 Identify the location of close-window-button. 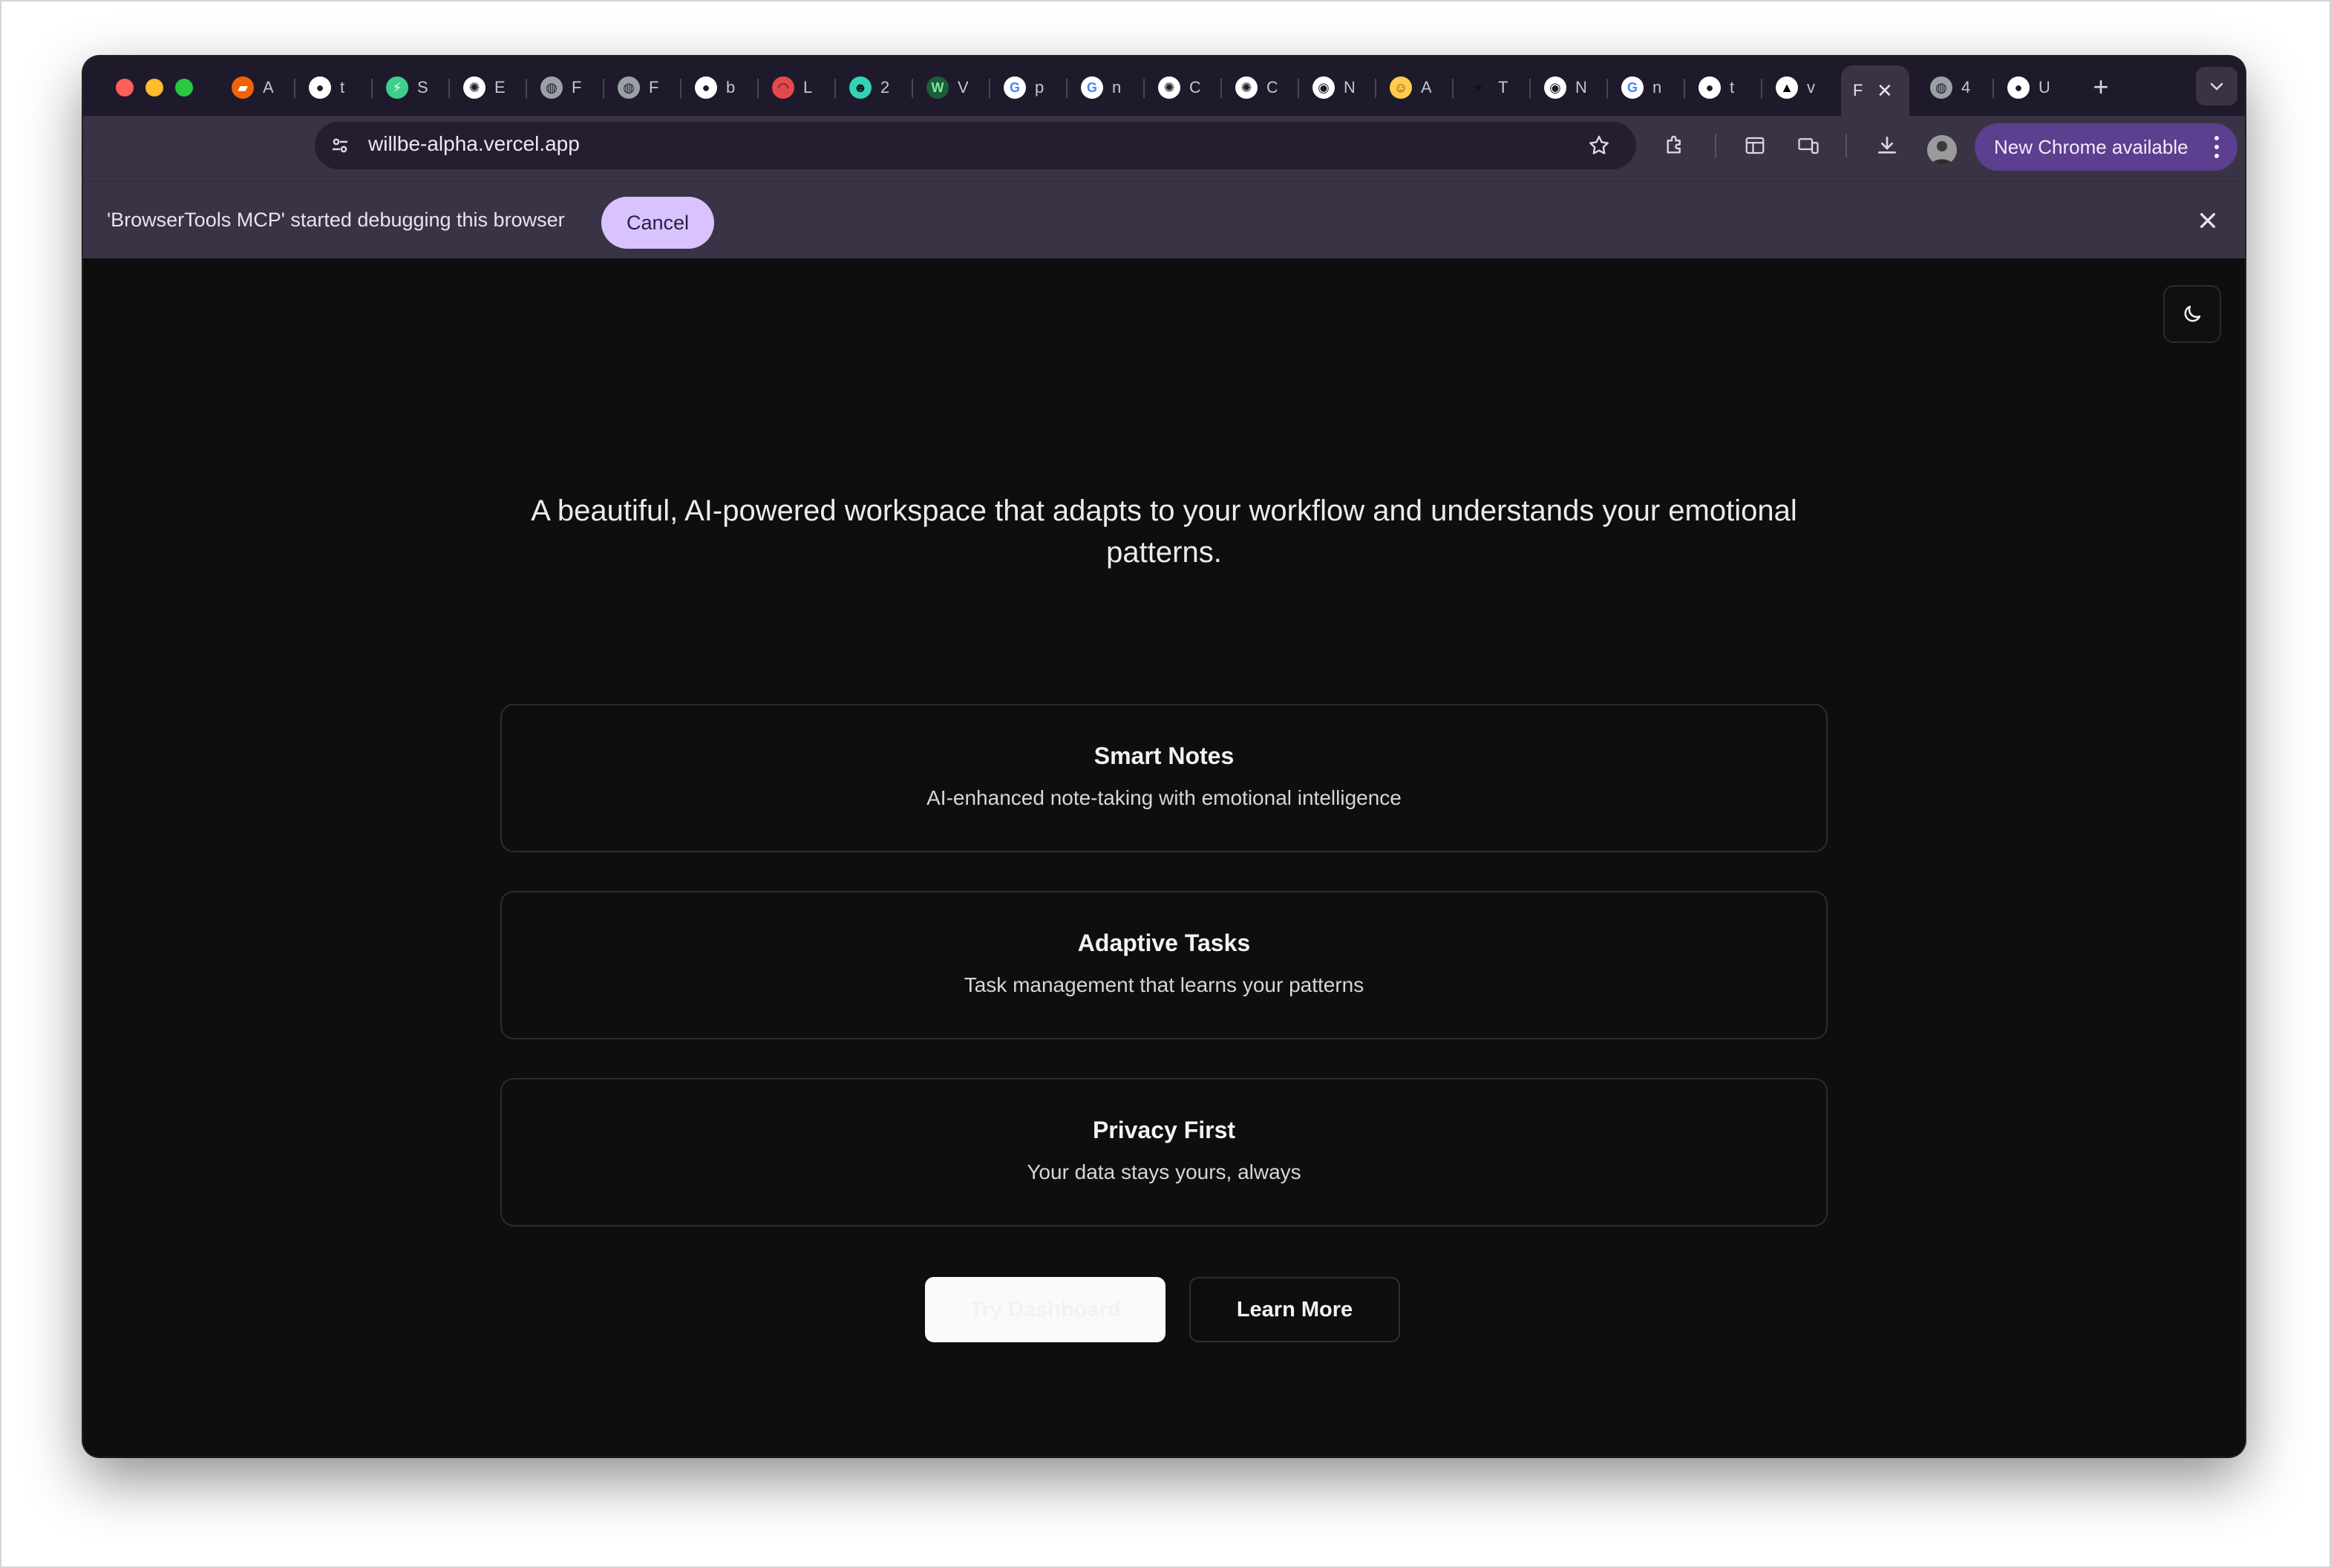
(125, 88).